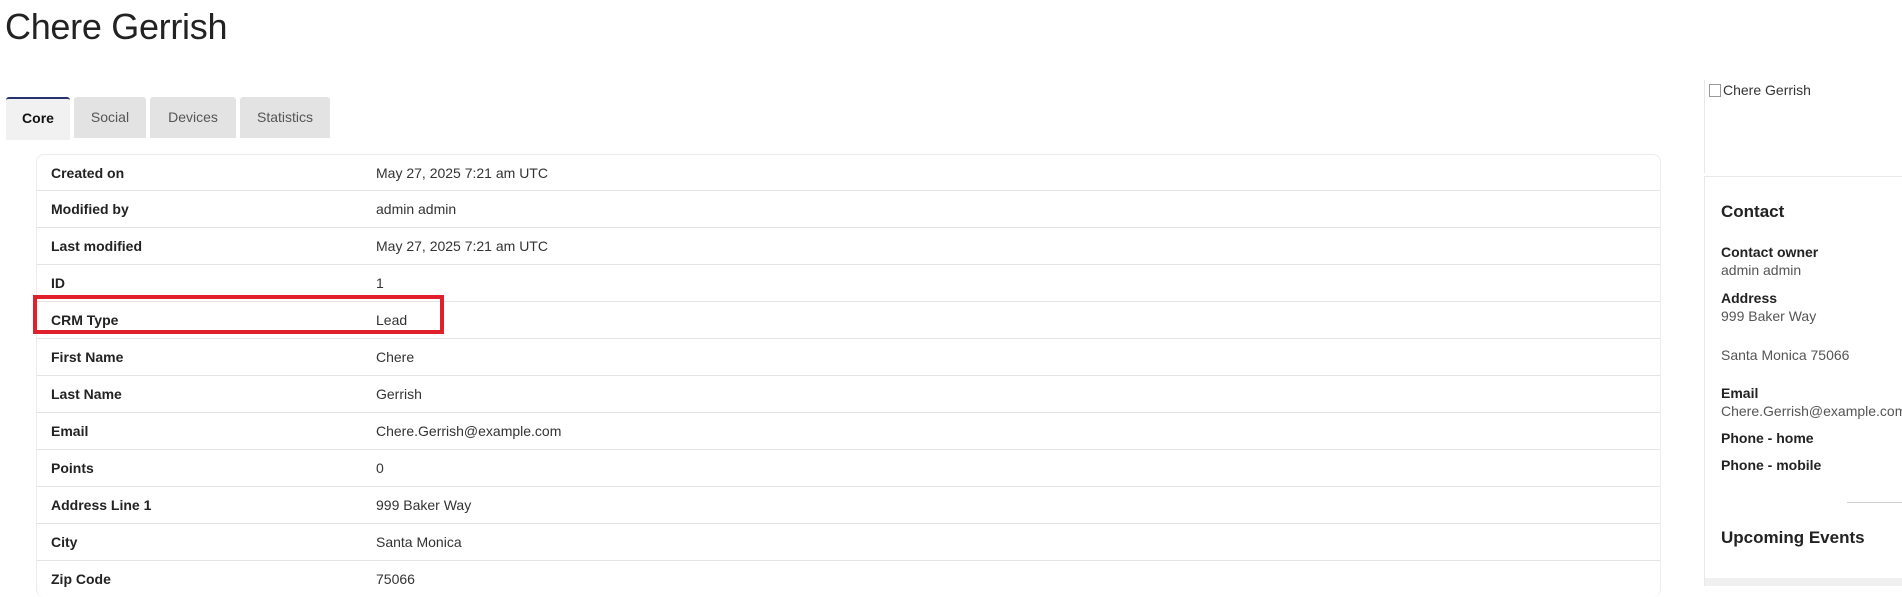 This screenshot has width=1902, height=597. Describe the element at coordinates (848, 578) in the screenshot. I see `details-row-zip-code: Zip Code 75066` at that location.